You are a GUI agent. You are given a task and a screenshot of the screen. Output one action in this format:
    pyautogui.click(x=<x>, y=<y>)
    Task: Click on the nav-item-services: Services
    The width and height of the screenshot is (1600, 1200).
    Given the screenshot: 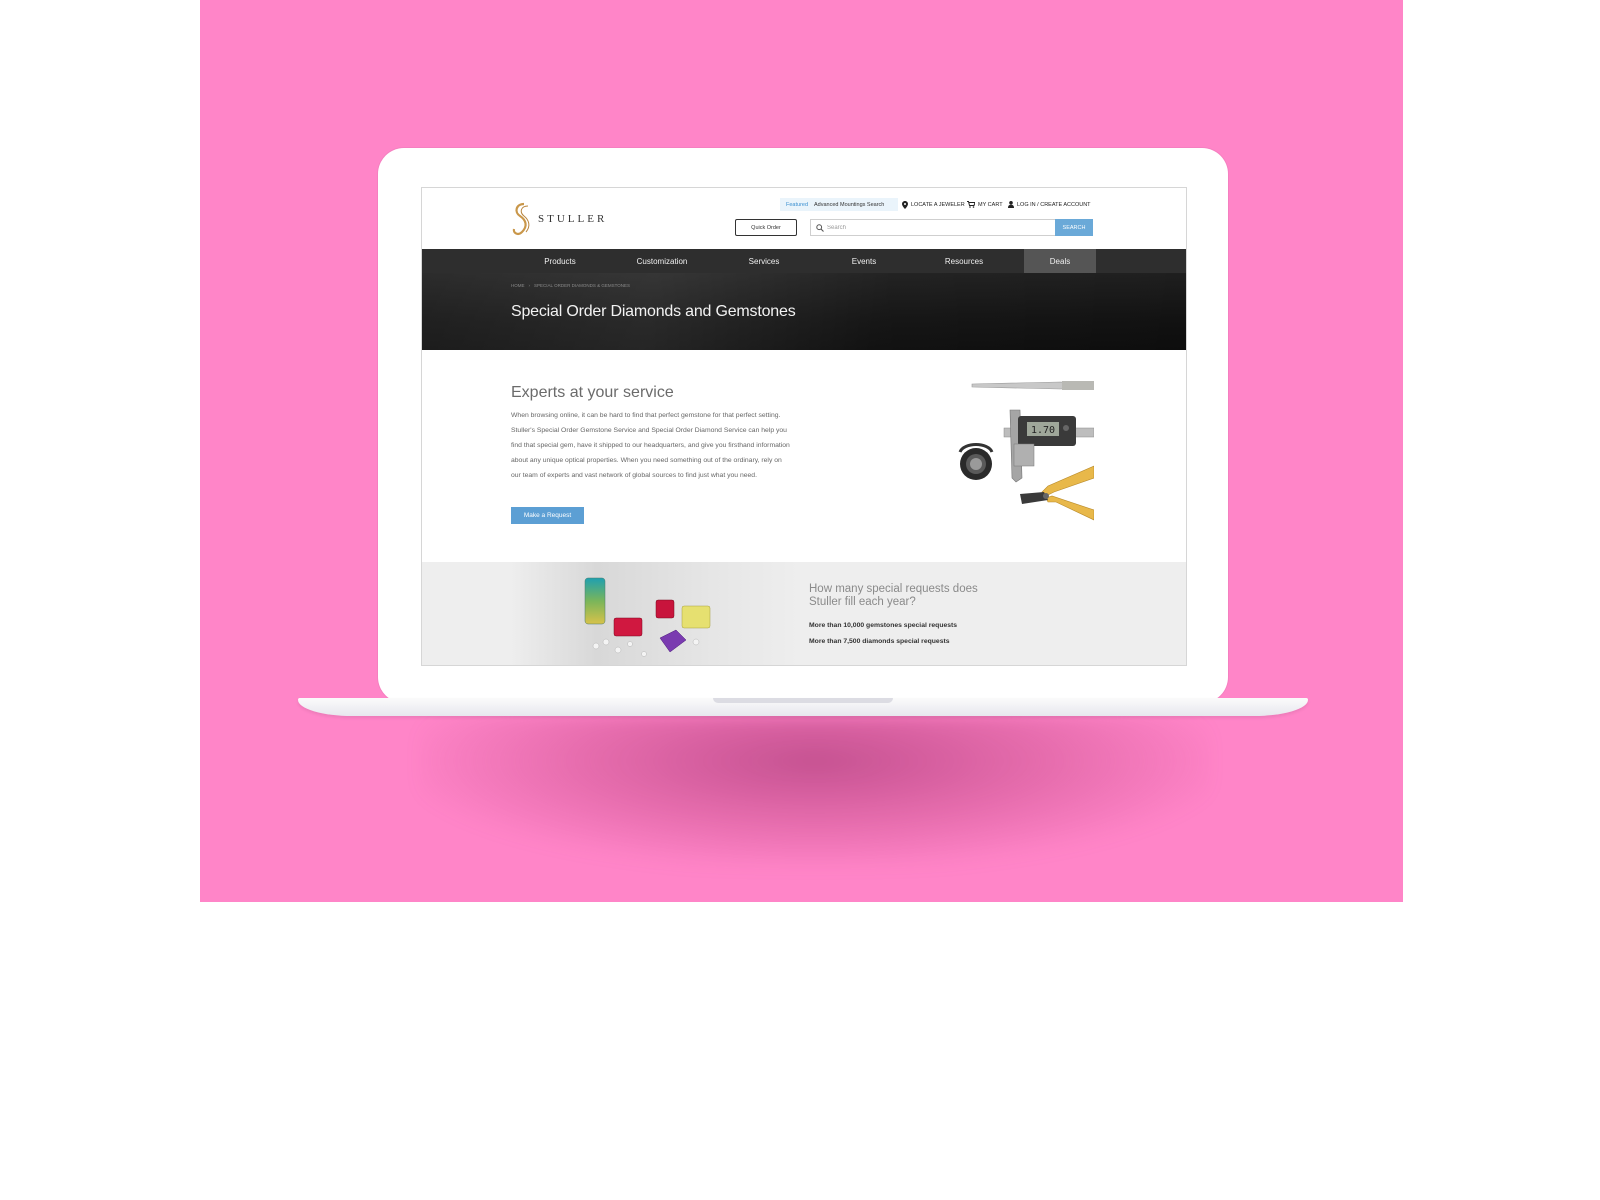 What is the action you would take?
    pyautogui.click(x=764, y=261)
    